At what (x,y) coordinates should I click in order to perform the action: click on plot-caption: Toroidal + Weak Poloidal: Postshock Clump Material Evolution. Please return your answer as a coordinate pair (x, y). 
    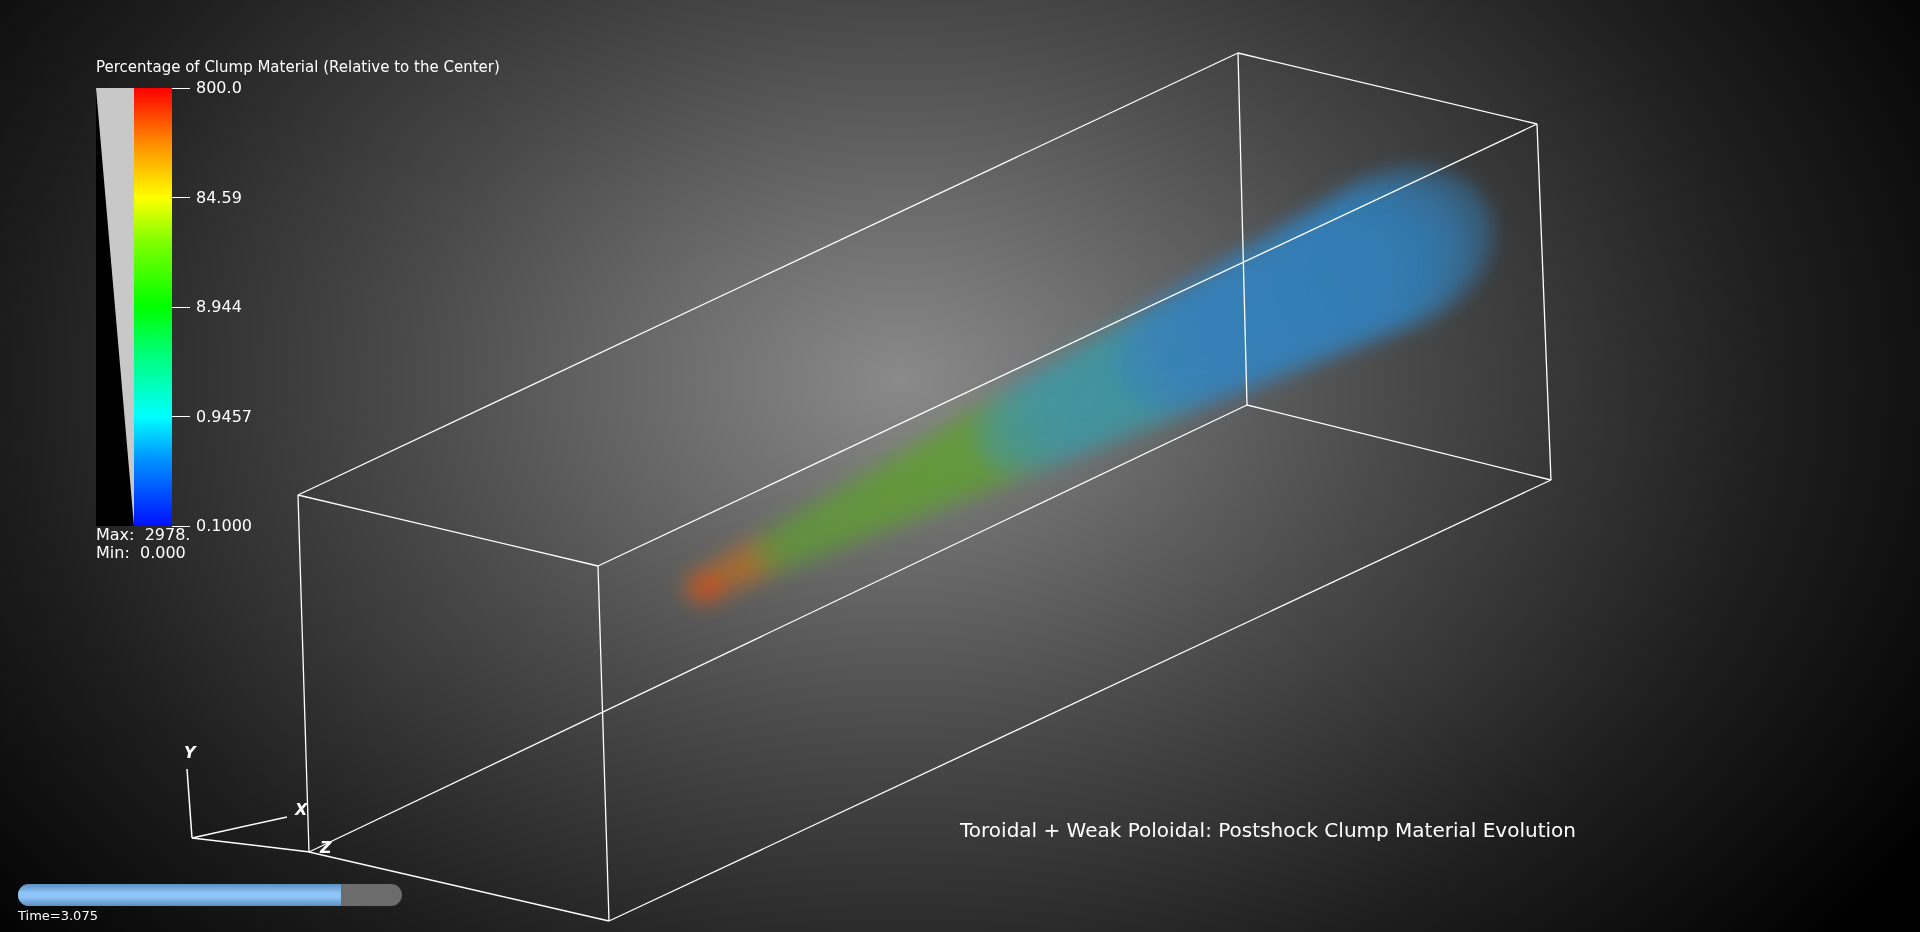
    Looking at the image, I should click on (1268, 830).